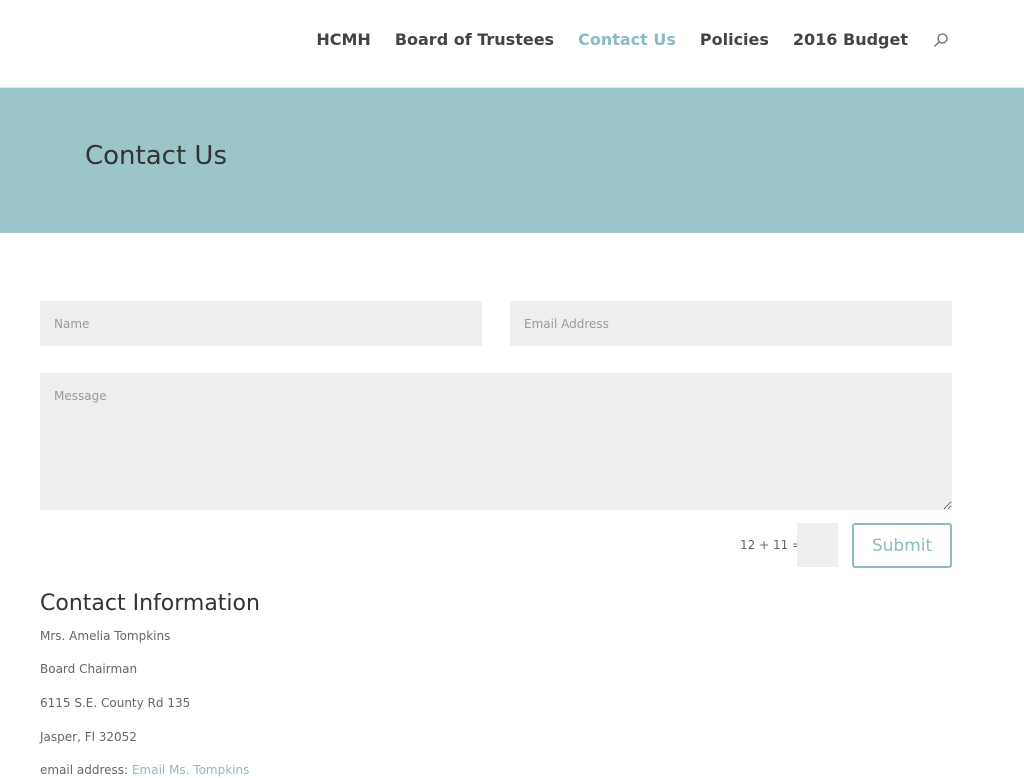 This screenshot has height=778, width=1024. I want to click on captcha-input, so click(817, 545).